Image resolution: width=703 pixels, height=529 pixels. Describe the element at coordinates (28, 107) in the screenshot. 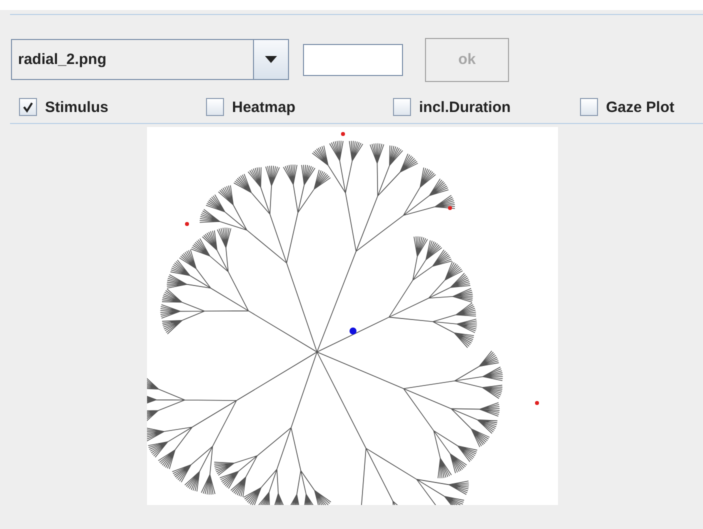

I see `check-icon` at that location.